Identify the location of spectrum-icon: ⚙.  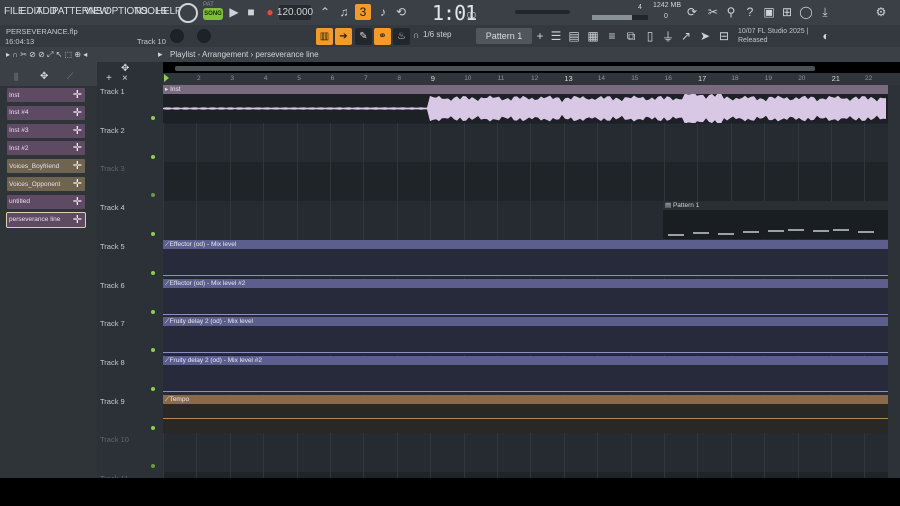
(881, 12).